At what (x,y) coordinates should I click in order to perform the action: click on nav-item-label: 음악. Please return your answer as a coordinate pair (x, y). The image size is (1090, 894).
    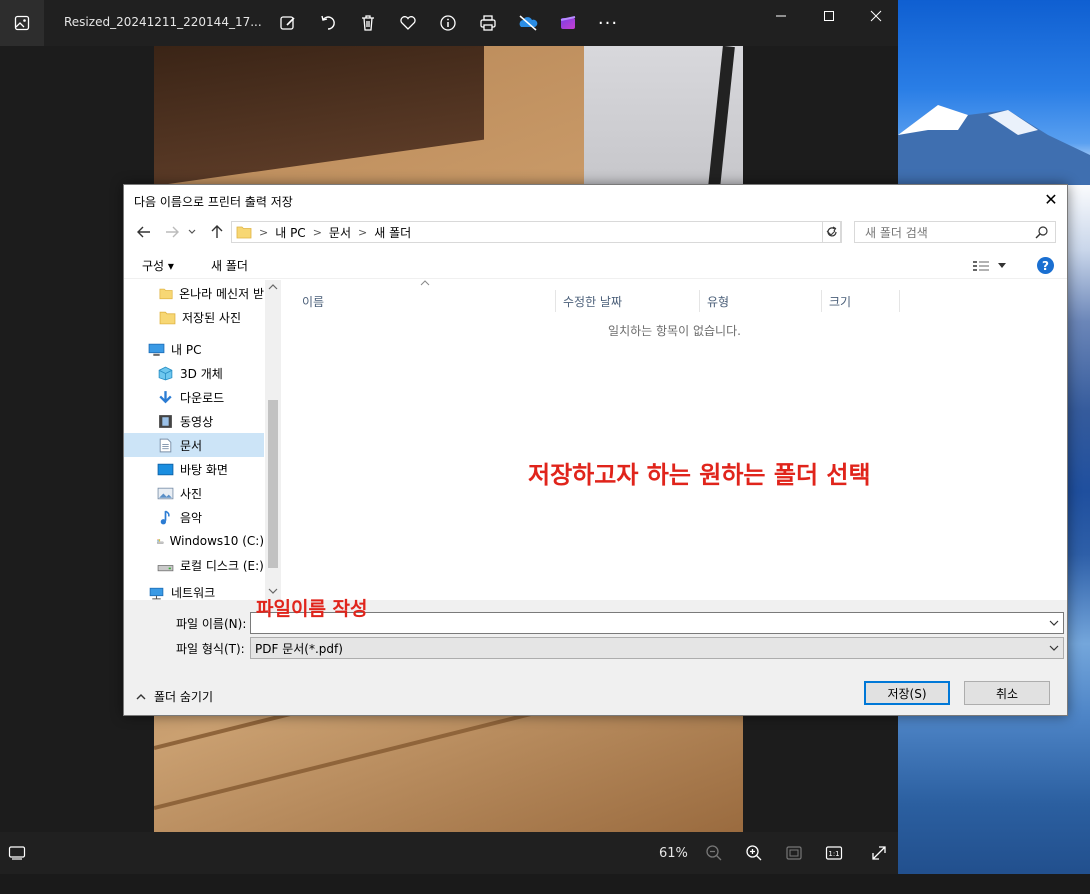
    Looking at the image, I should click on (191, 517).